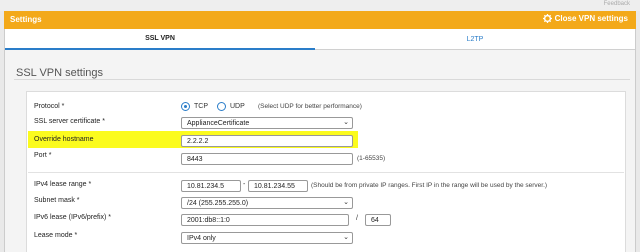 The image size is (640, 252). What do you see at coordinates (218, 203) in the screenshot?
I see `subnet-mask-value: /24 (255.255.255.0)` at bounding box center [218, 203].